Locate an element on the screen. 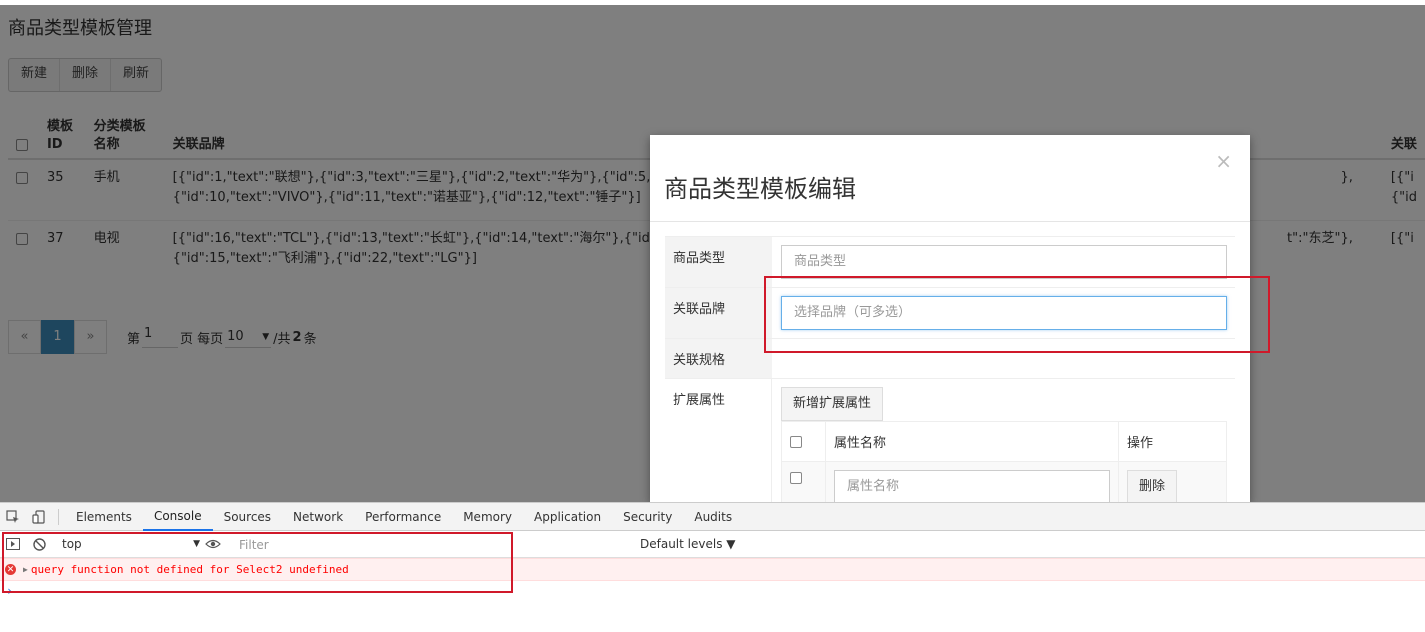 The width and height of the screenshot is (1425, 632). close-icon: × is located at coordinates (1223, 161).